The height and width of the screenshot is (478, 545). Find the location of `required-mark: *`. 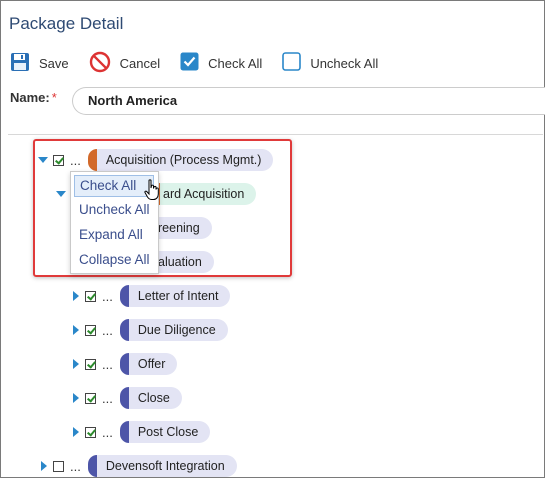

required-mark: * is located at coordinates (54, 97).